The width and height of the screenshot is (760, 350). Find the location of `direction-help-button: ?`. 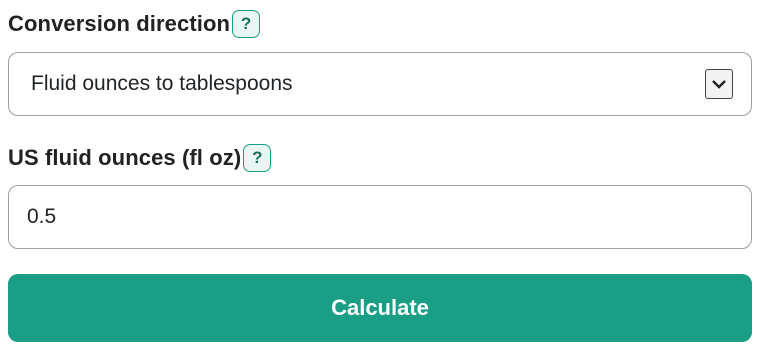

direction-help-button: ? is located at coordinates (246, 24).